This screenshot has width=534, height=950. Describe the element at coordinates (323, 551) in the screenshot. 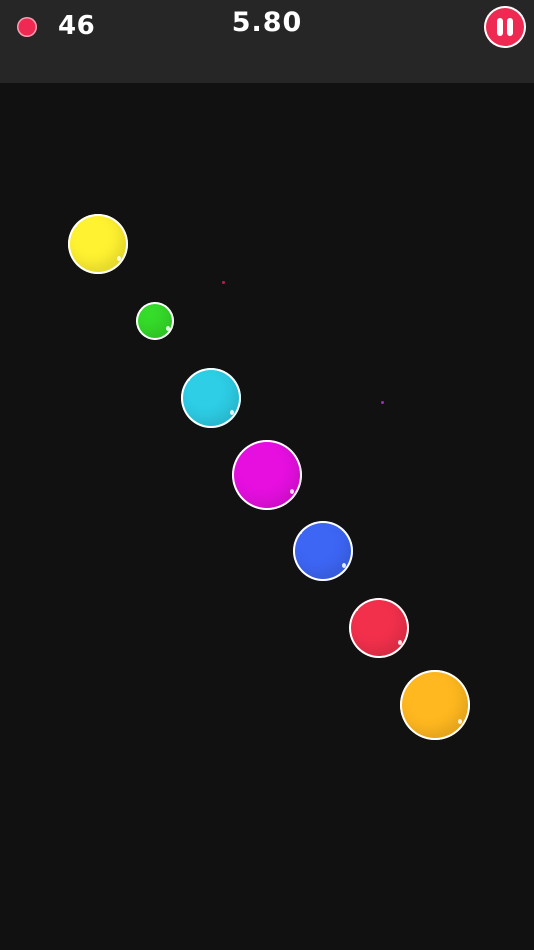

I see `bubble-blue` at that location.